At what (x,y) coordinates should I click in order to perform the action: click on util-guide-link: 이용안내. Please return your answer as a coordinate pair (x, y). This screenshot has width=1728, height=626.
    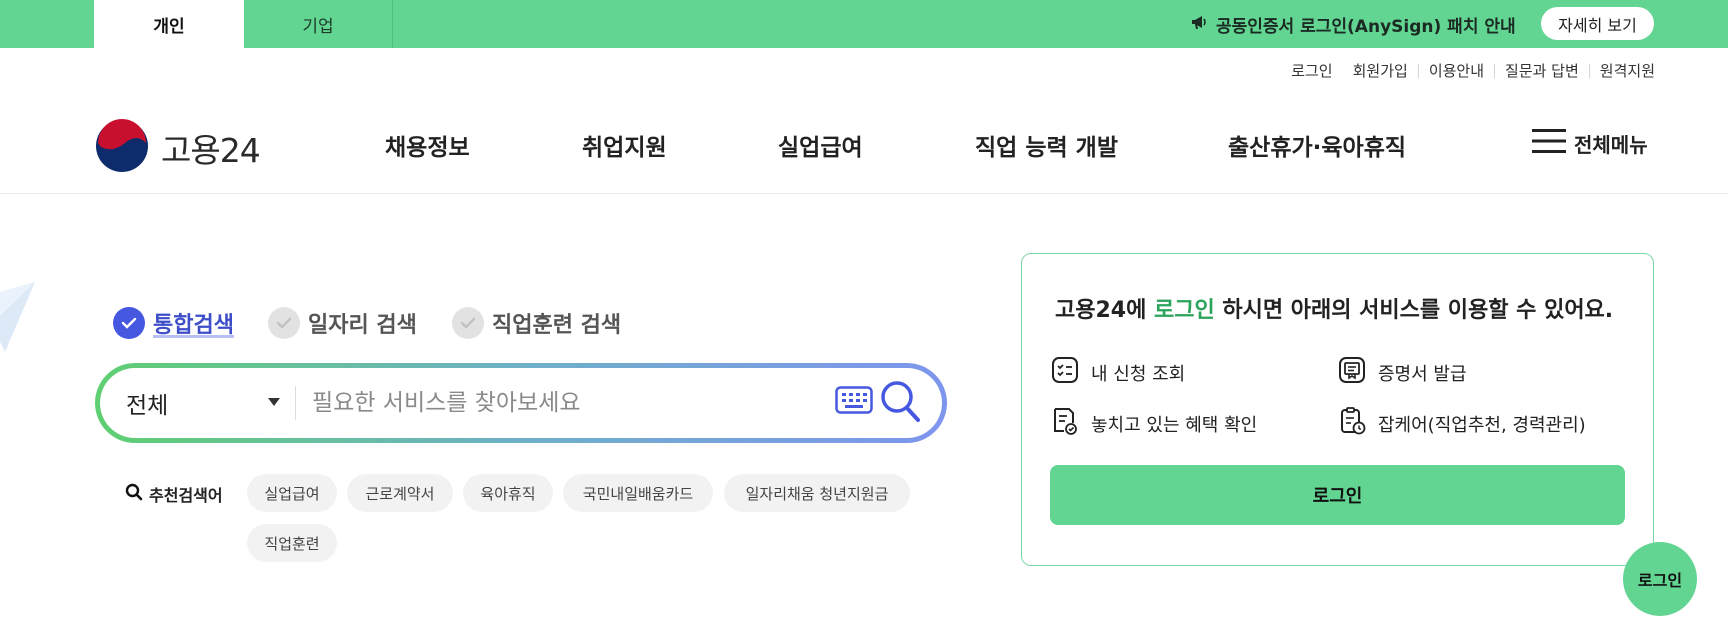
    Looking at the image, I should click on (1456, 70).